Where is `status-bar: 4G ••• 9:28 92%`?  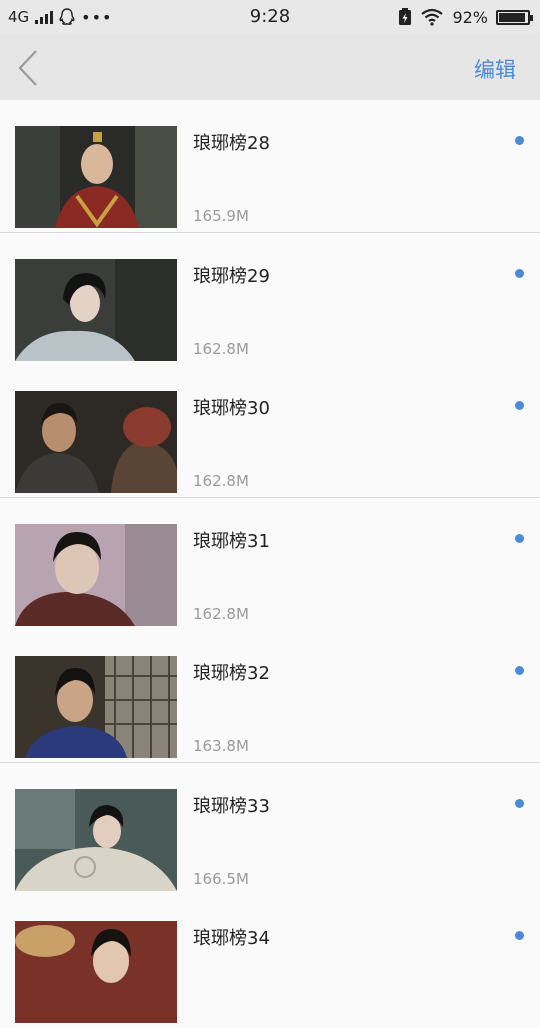 status-bar: 4G ••• 9:28 92% is located at coordinates (270, 17).